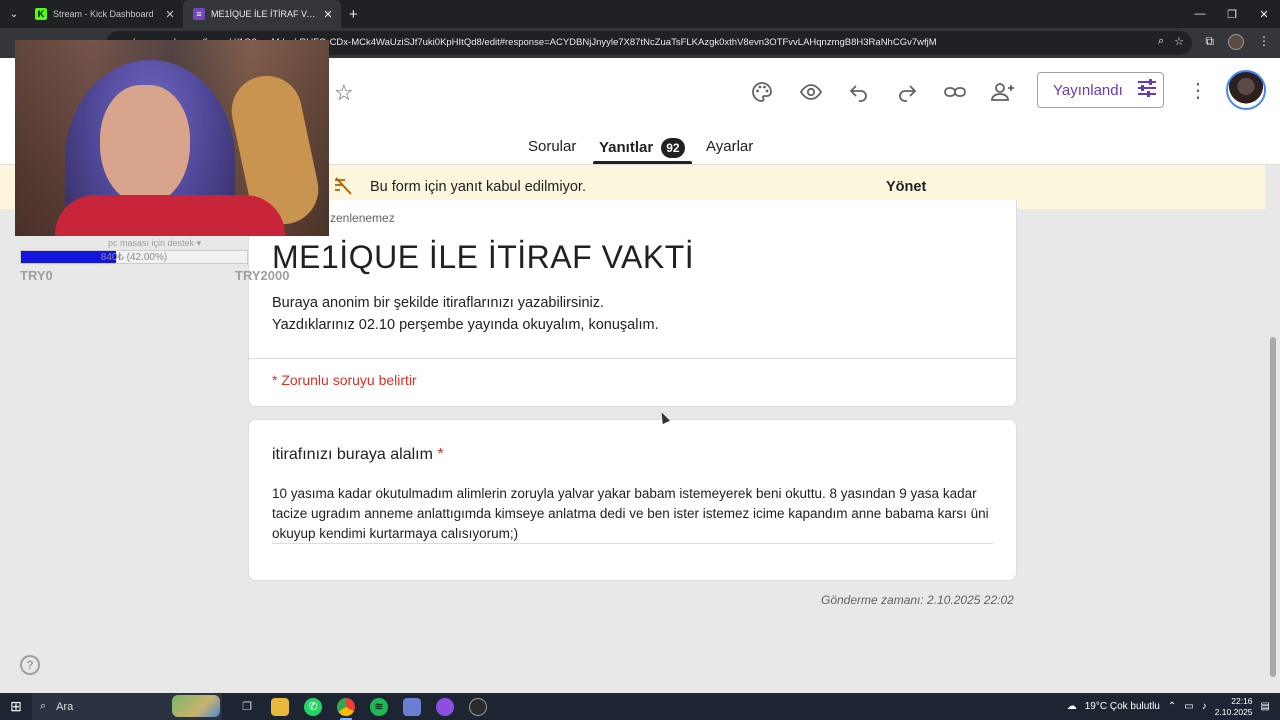 Image resolution: width=1280 pixels, height=720 pixels. What do you see at coordinates (626, 147) in the screenshot?
I see `tab-responses-label: Yanıtlar` at bounding box center [626, 147].